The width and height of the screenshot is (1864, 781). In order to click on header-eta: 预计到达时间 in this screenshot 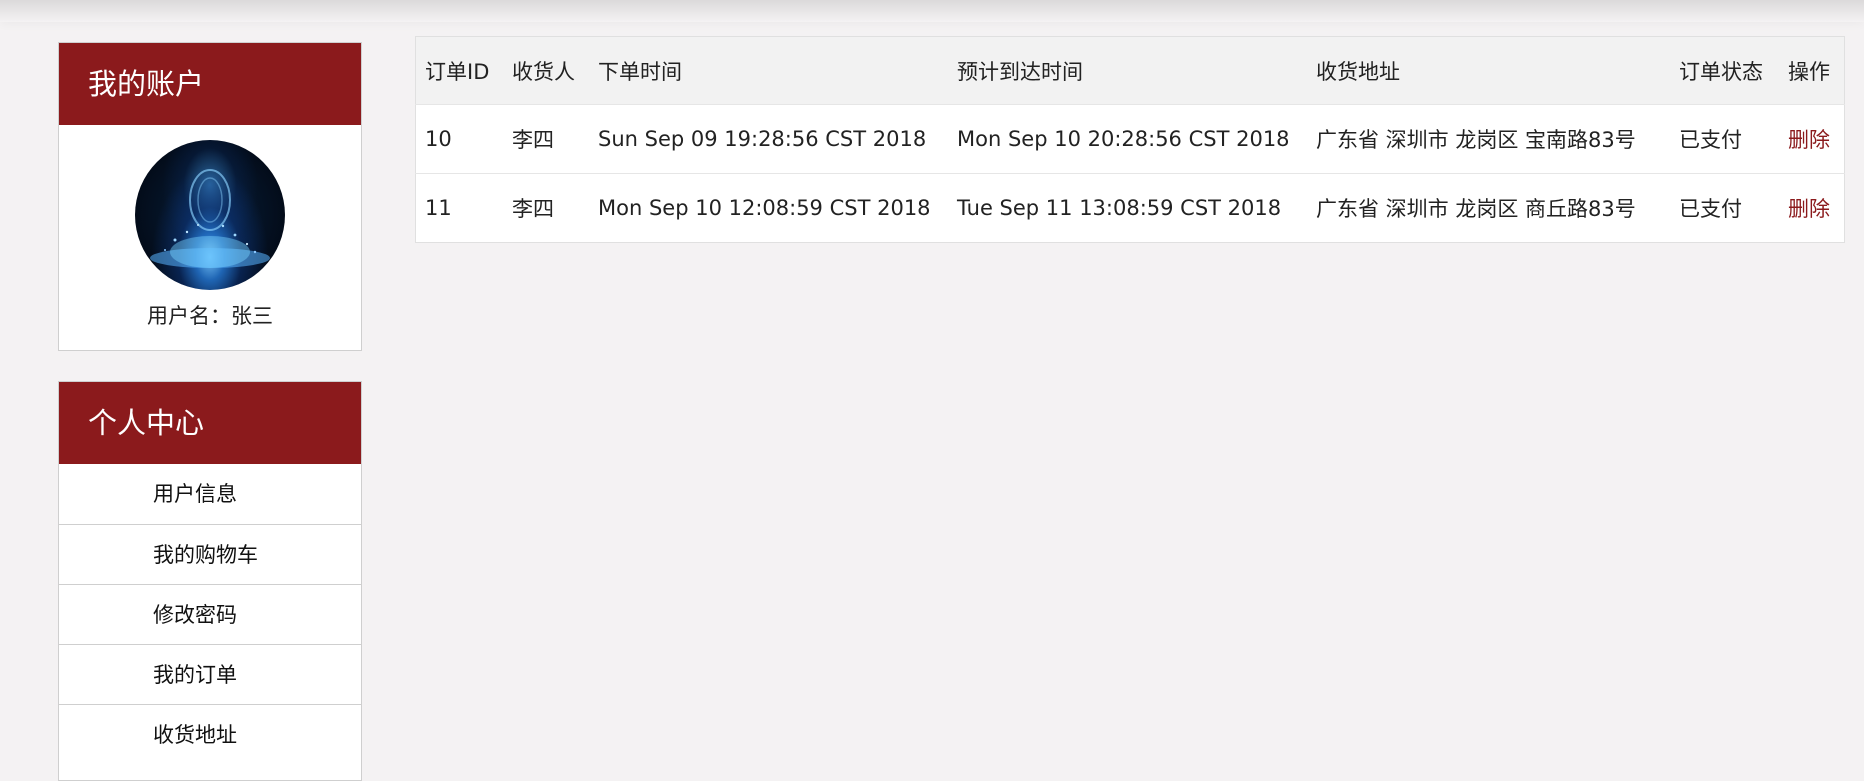, I will do `click(1020, 71)`.